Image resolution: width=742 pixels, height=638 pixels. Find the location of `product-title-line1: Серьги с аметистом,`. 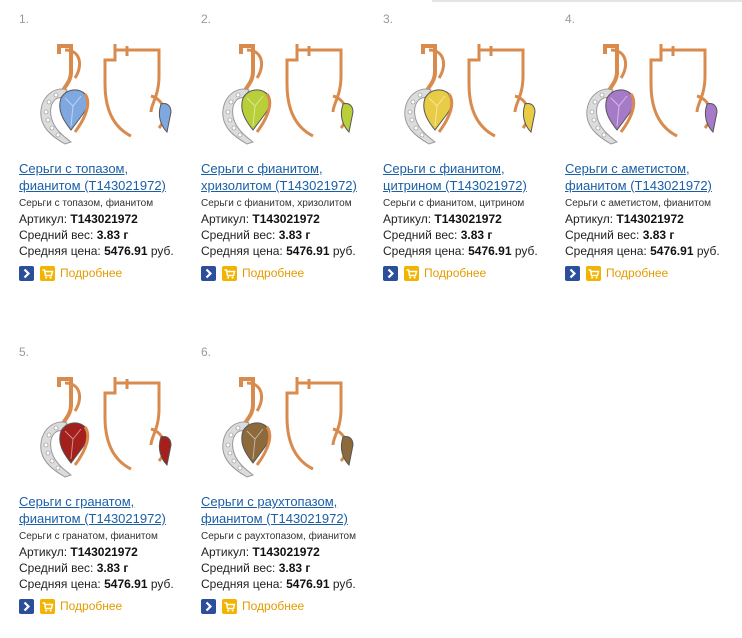

product-title-line1: Серьги с аметистом, is located at coordinates (653, 168).